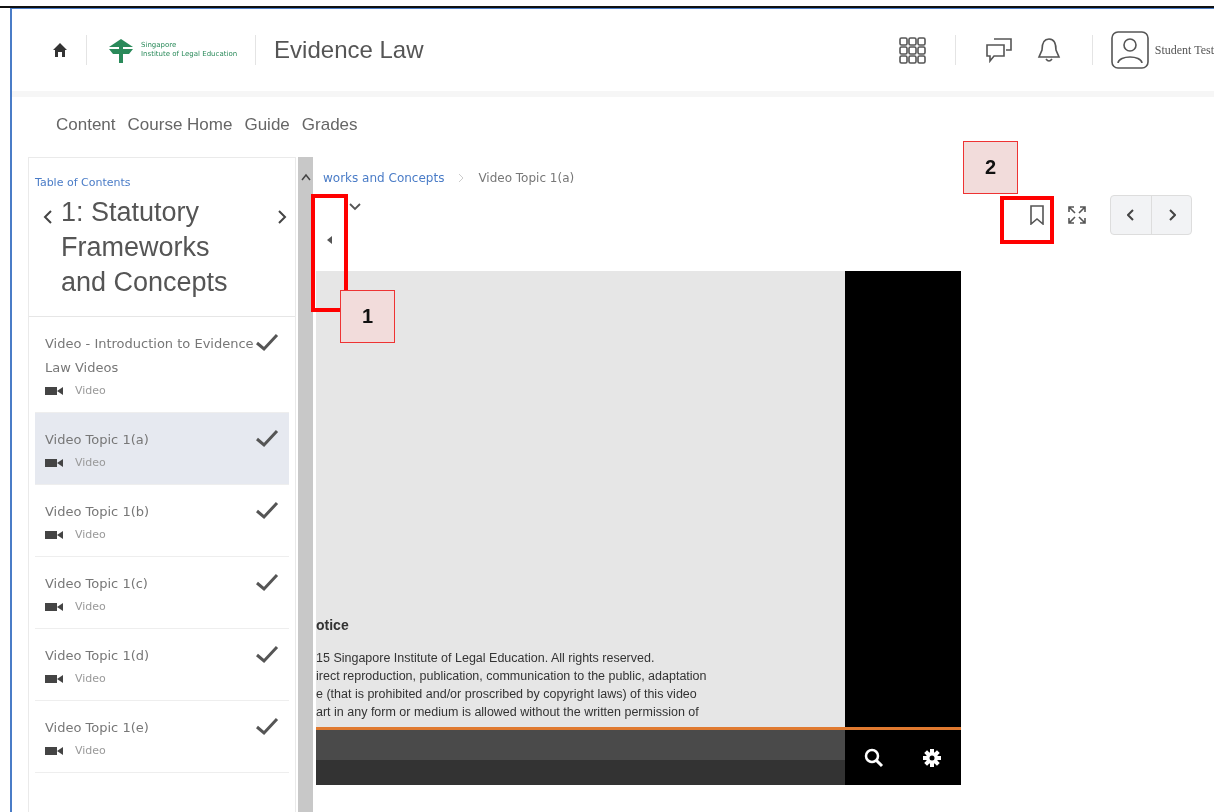  I want to click on toc-item: Video Topic 1(c) Video, so click(162, 593).